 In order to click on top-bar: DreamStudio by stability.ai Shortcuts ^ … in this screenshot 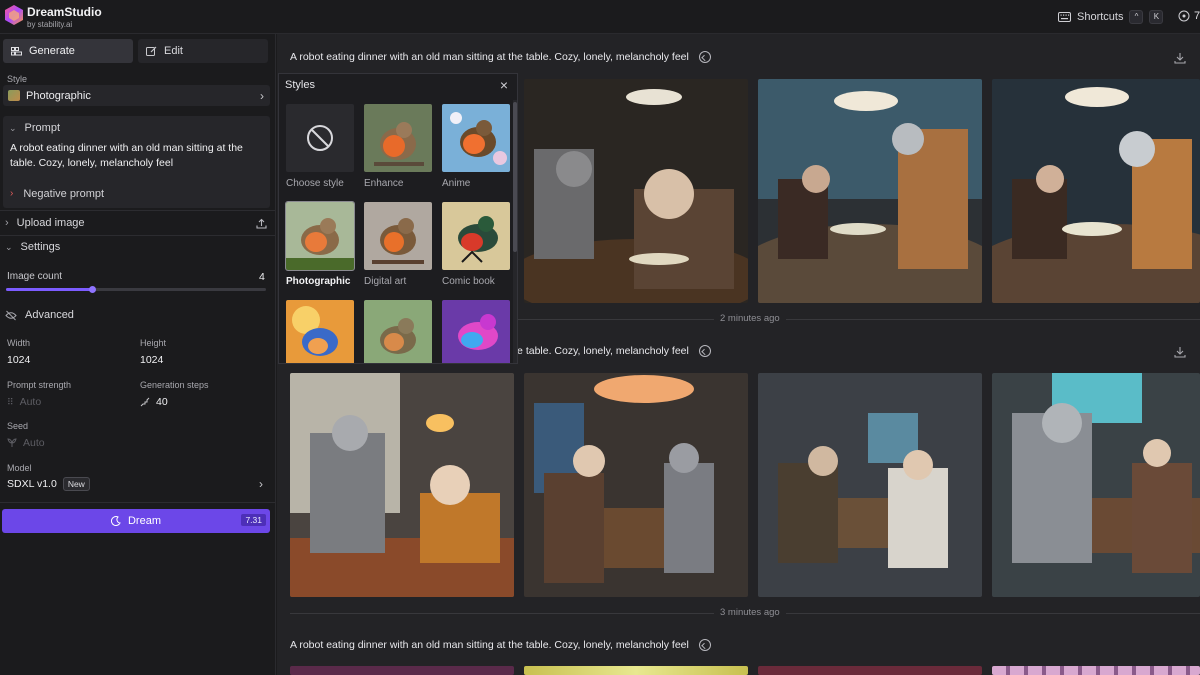, I will do `click(600, 17)`.